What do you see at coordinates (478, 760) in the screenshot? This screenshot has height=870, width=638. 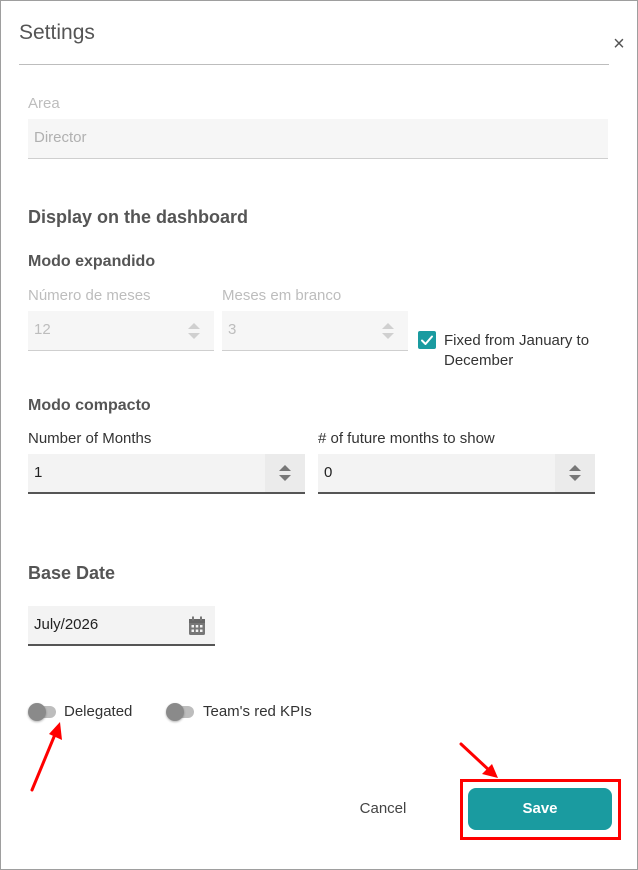 I see `arrow-to-save-button` at bounding box center [478, 760].